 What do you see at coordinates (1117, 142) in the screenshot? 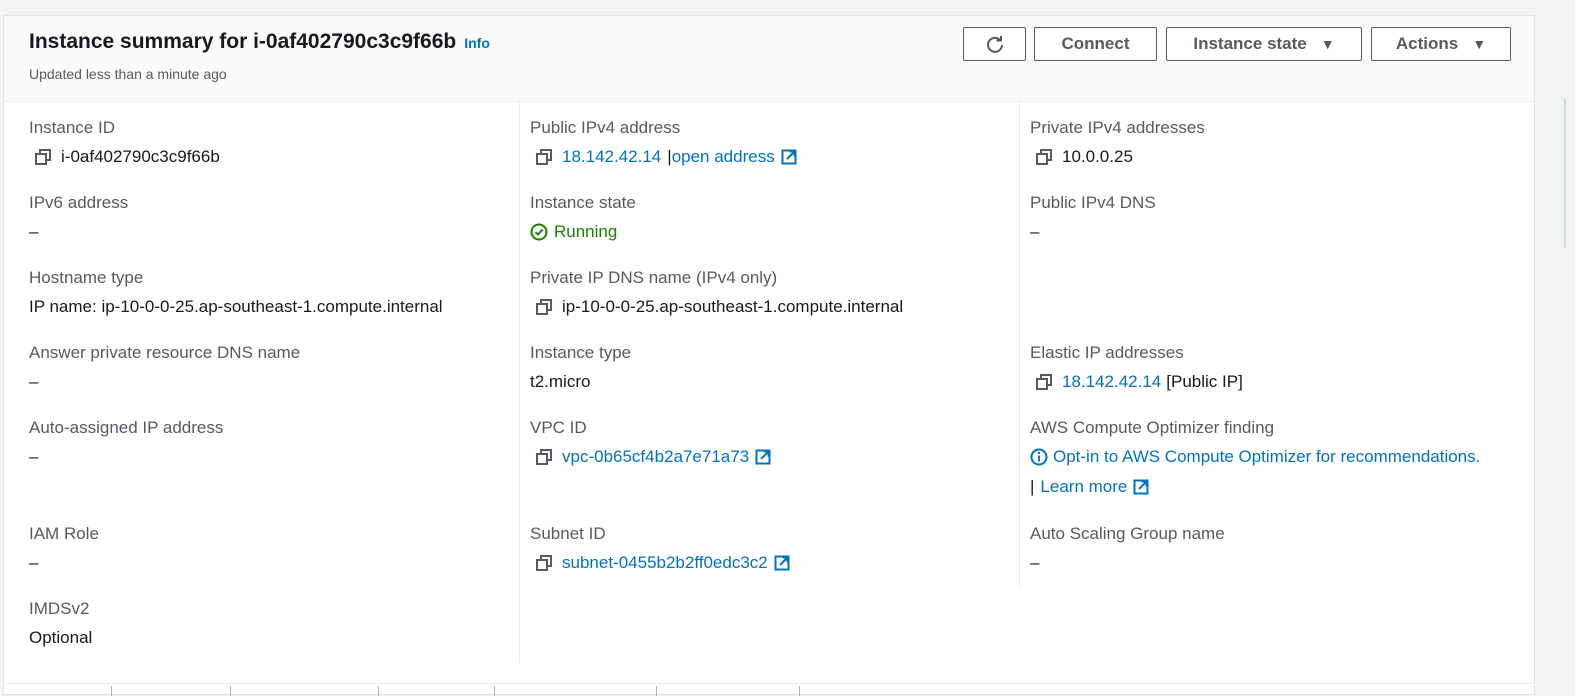
I see `field-private-ipv4: Private IPv4 addresses 10.0.0.25` at bounding box center [1117, 142].